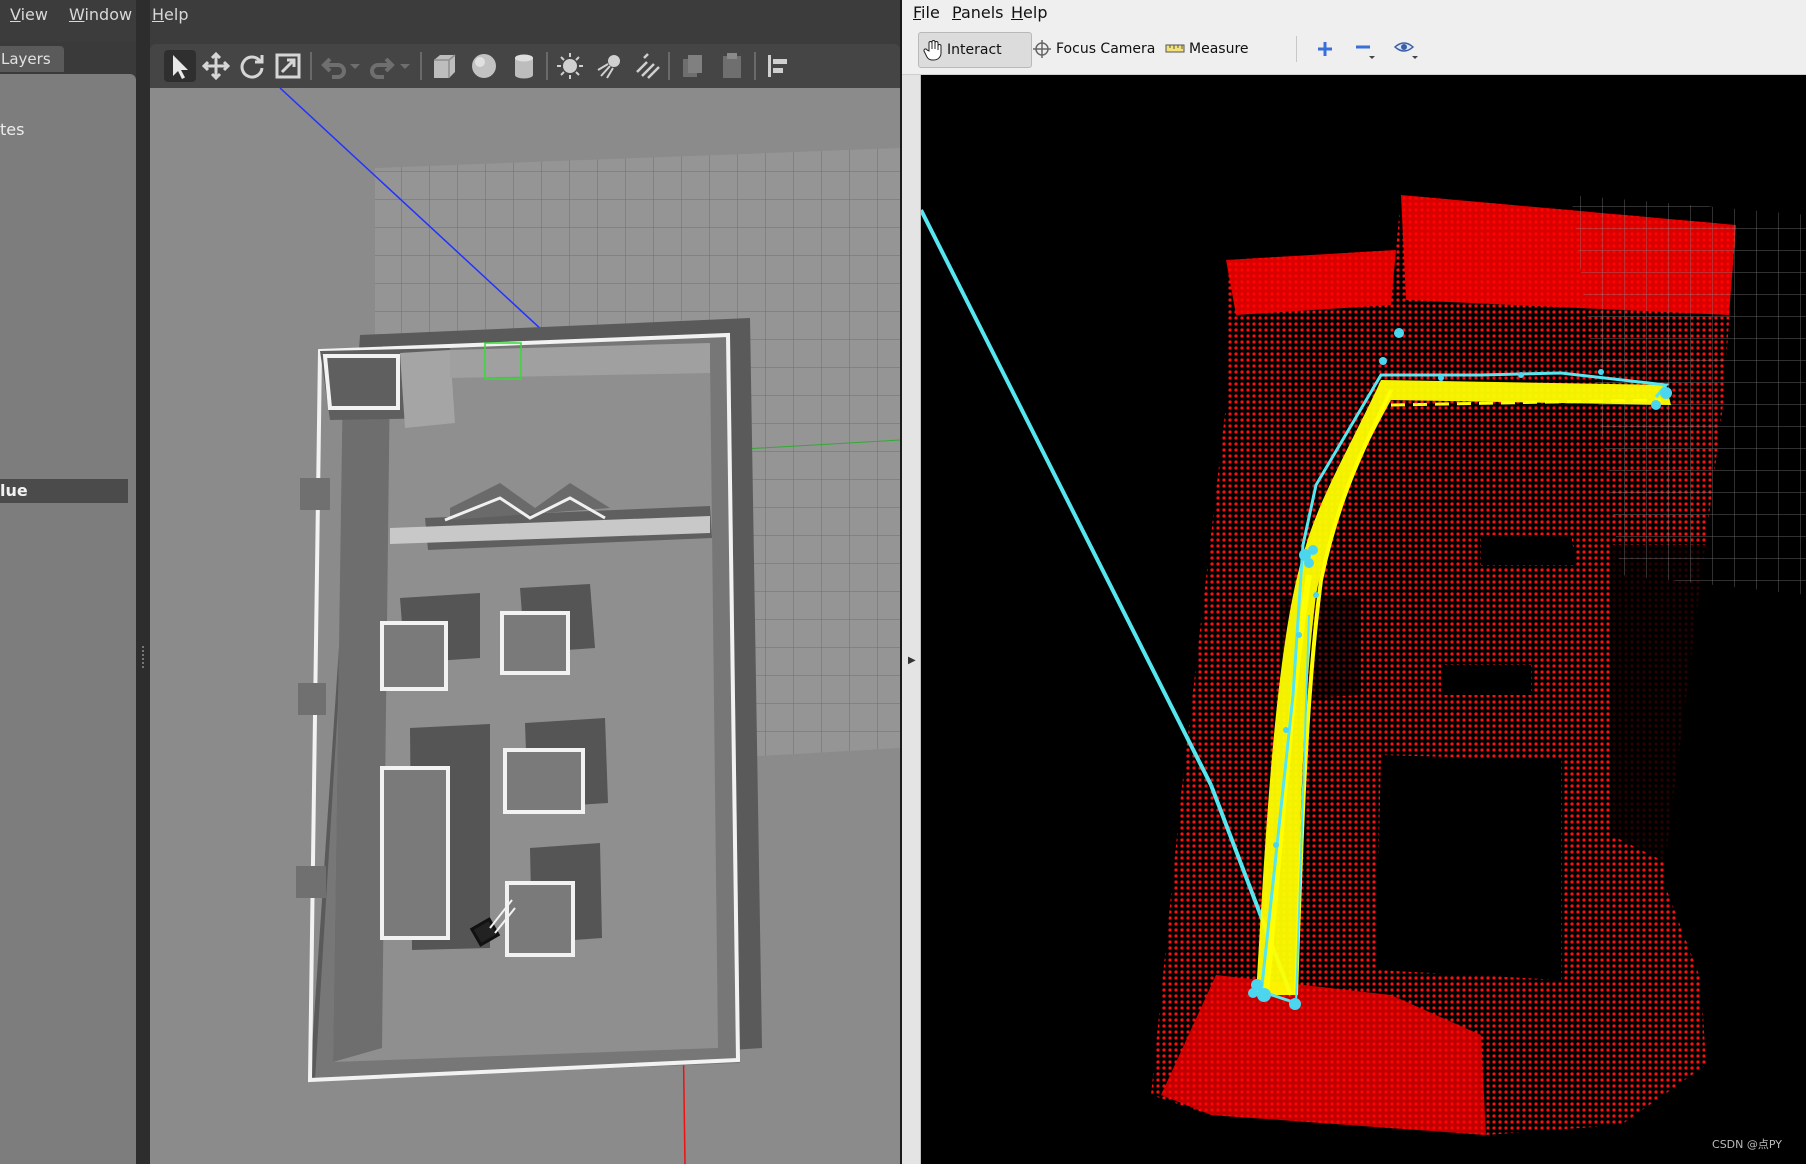  Describe the element at coordinates (1325, 49) in the screenshot. I see `add-tool-icon` at that location.